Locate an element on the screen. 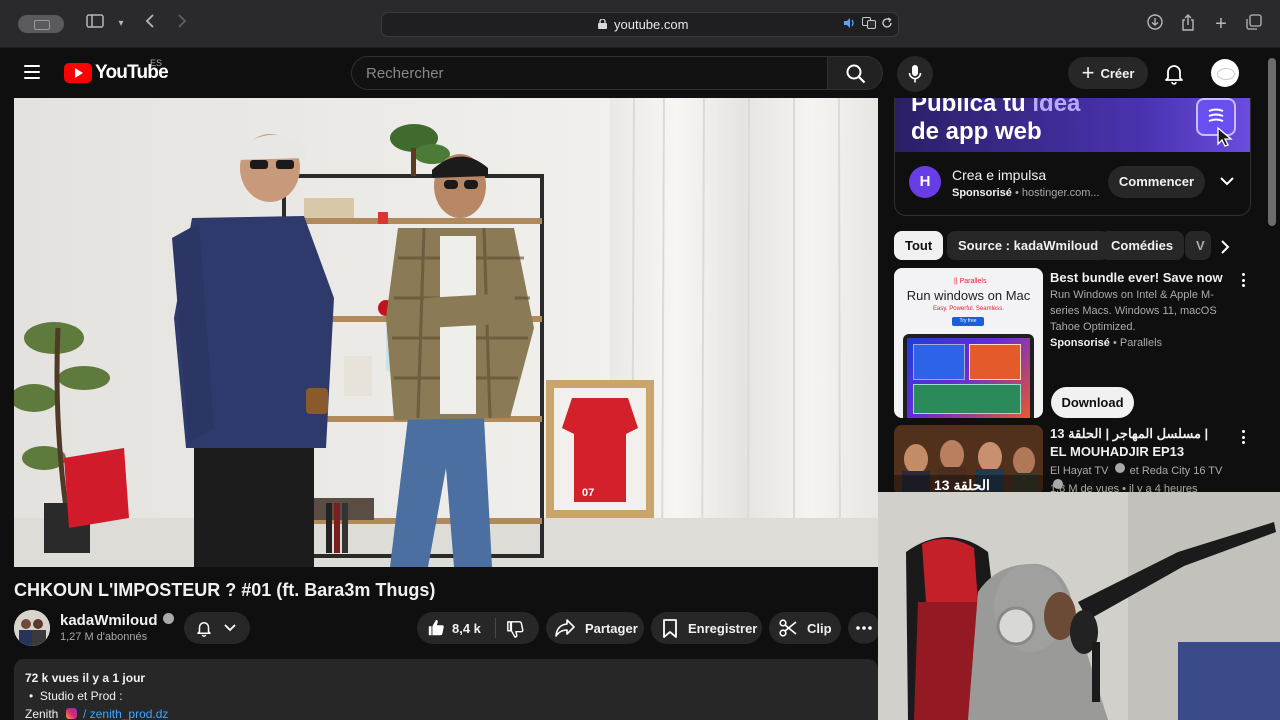 This screenshot has width=1280, height=720. like-button: 8,4 k is located at coordinates (456, 628).